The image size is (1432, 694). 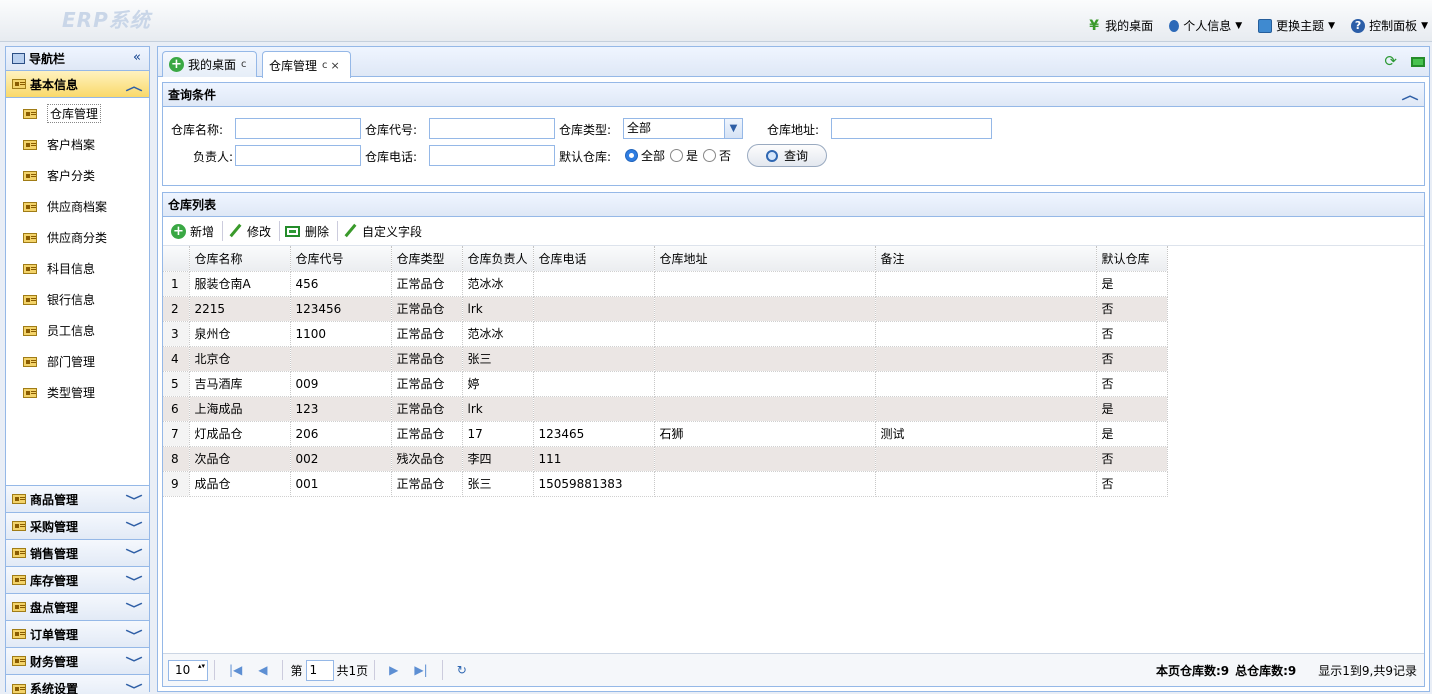 I want to click on row-number-cell: 2, so click(x=176, y=309).